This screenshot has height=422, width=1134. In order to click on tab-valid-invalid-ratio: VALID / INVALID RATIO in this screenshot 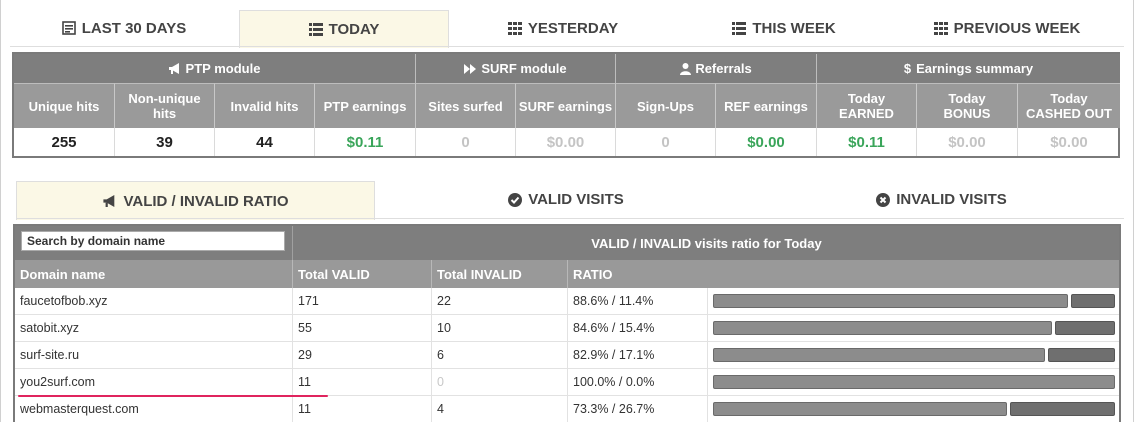, I will do `click(195, 200)`.